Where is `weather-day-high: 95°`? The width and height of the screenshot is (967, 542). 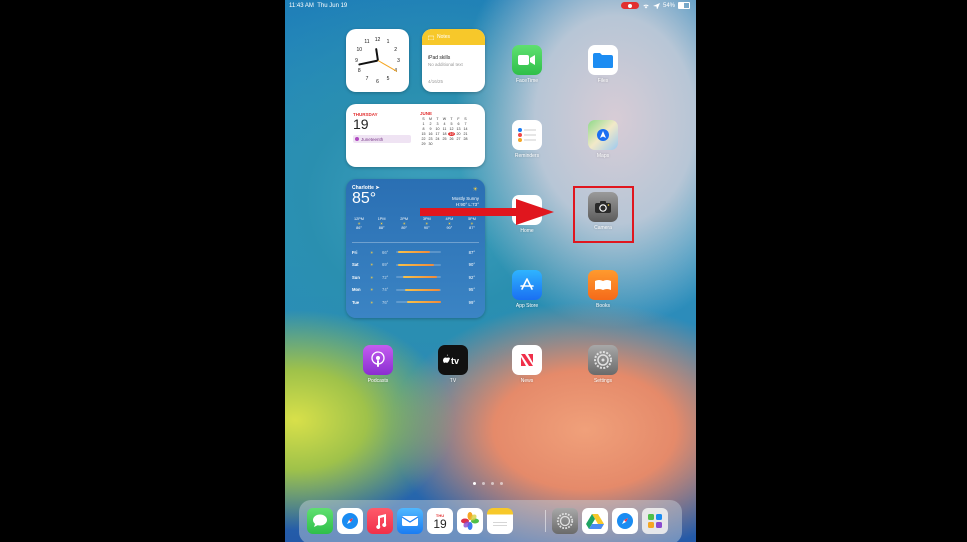 weather-day-high: 95° is located at coordinates (471, 290).